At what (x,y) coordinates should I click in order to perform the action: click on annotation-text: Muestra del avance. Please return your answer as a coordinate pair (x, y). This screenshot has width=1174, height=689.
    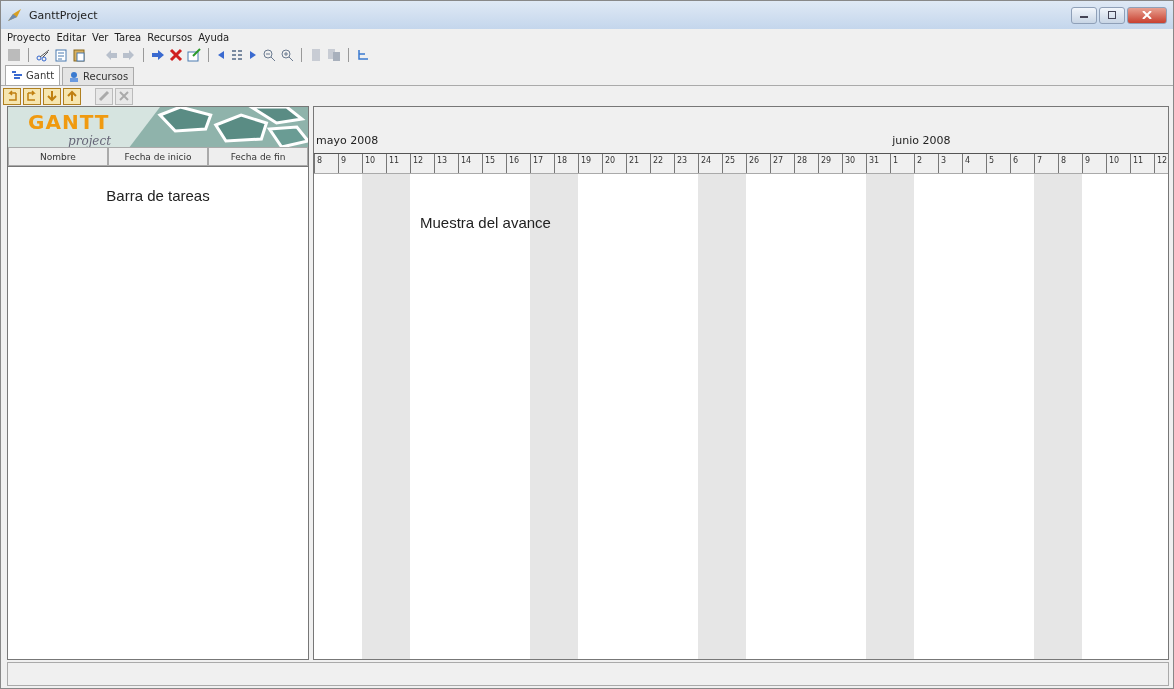
    Looking at the image, I should click on (485, 223).